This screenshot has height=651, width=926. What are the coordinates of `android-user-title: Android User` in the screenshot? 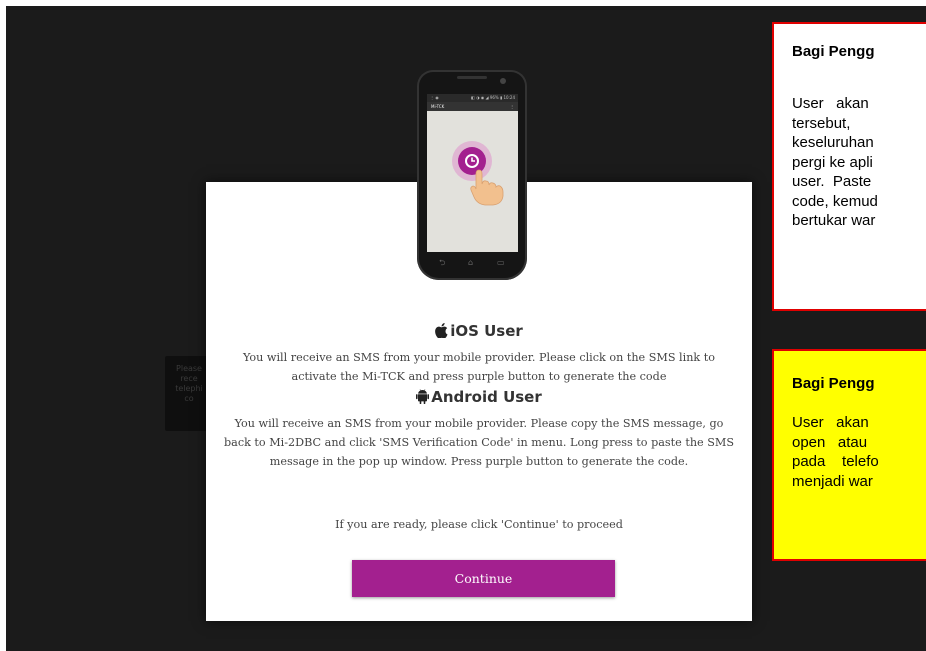 It's located at (486, 397).